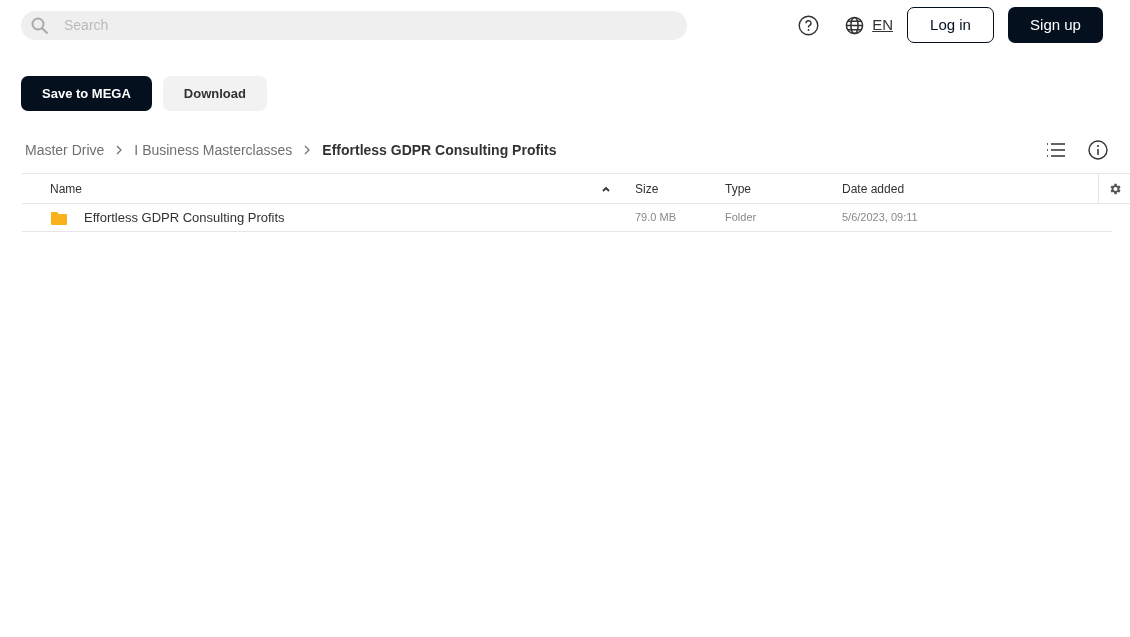 This screenshot has width=1130, height=637. What do you see at coordinates (66, 188) in the screenshot?
I see `column-header: Name` at bounding box center [66, 188].